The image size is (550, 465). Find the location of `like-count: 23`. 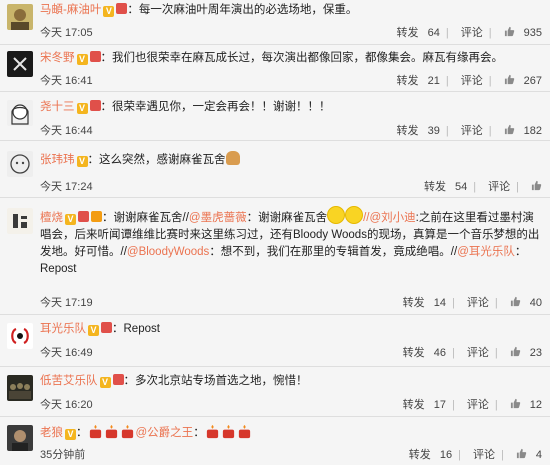

like-count: 23 is located at coordinates (535, 353).